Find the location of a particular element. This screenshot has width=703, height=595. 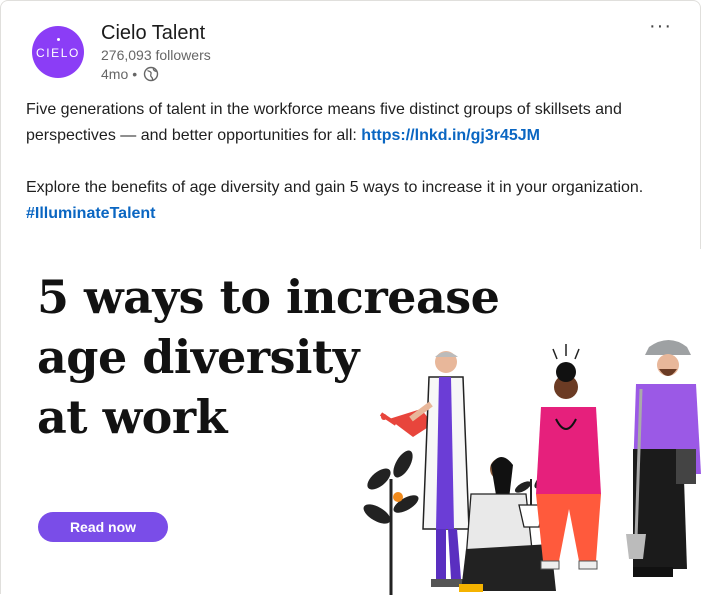

headline-line-1: 5 ways to increase is located at coordinates (268, 297).